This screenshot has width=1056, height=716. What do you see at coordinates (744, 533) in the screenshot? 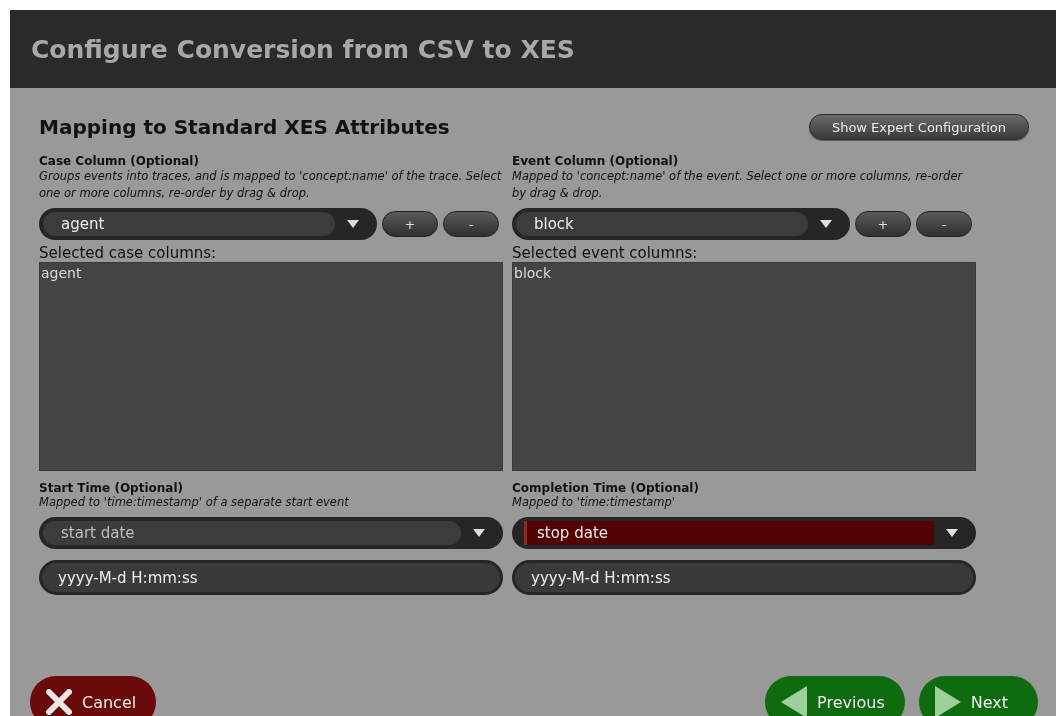
I see `time-dropdown: stop date` at bounding box center [744, 533].